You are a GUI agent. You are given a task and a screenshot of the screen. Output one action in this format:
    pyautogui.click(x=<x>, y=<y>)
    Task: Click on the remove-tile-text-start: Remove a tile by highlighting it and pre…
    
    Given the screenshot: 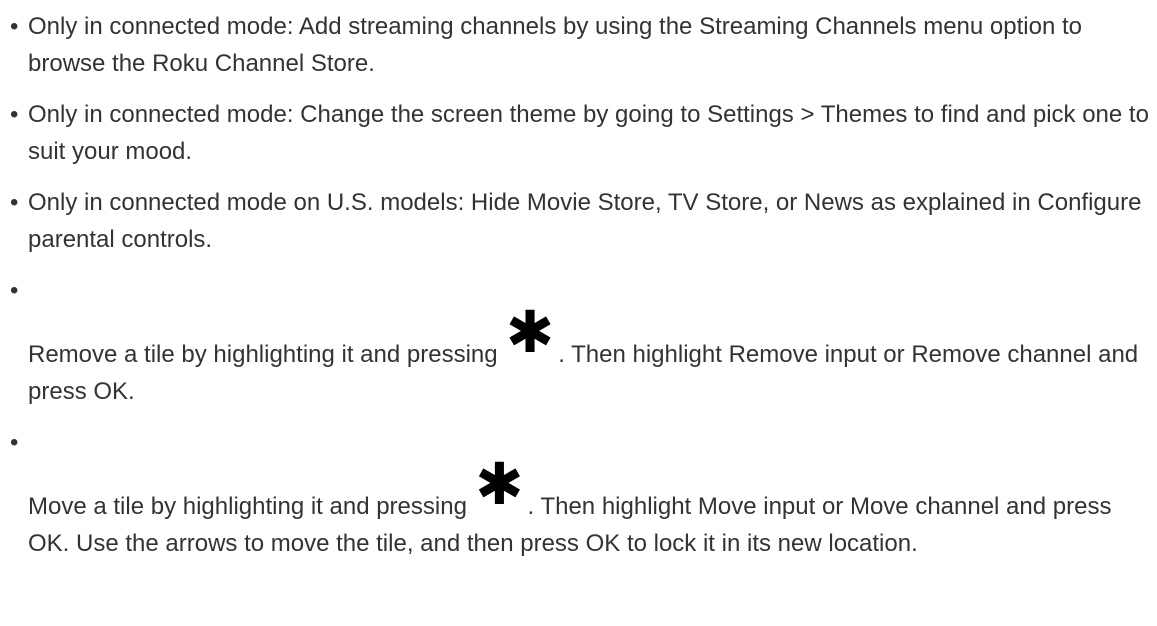 What is the action you would take?
    pyautogui.click(x=263, y=354)
    